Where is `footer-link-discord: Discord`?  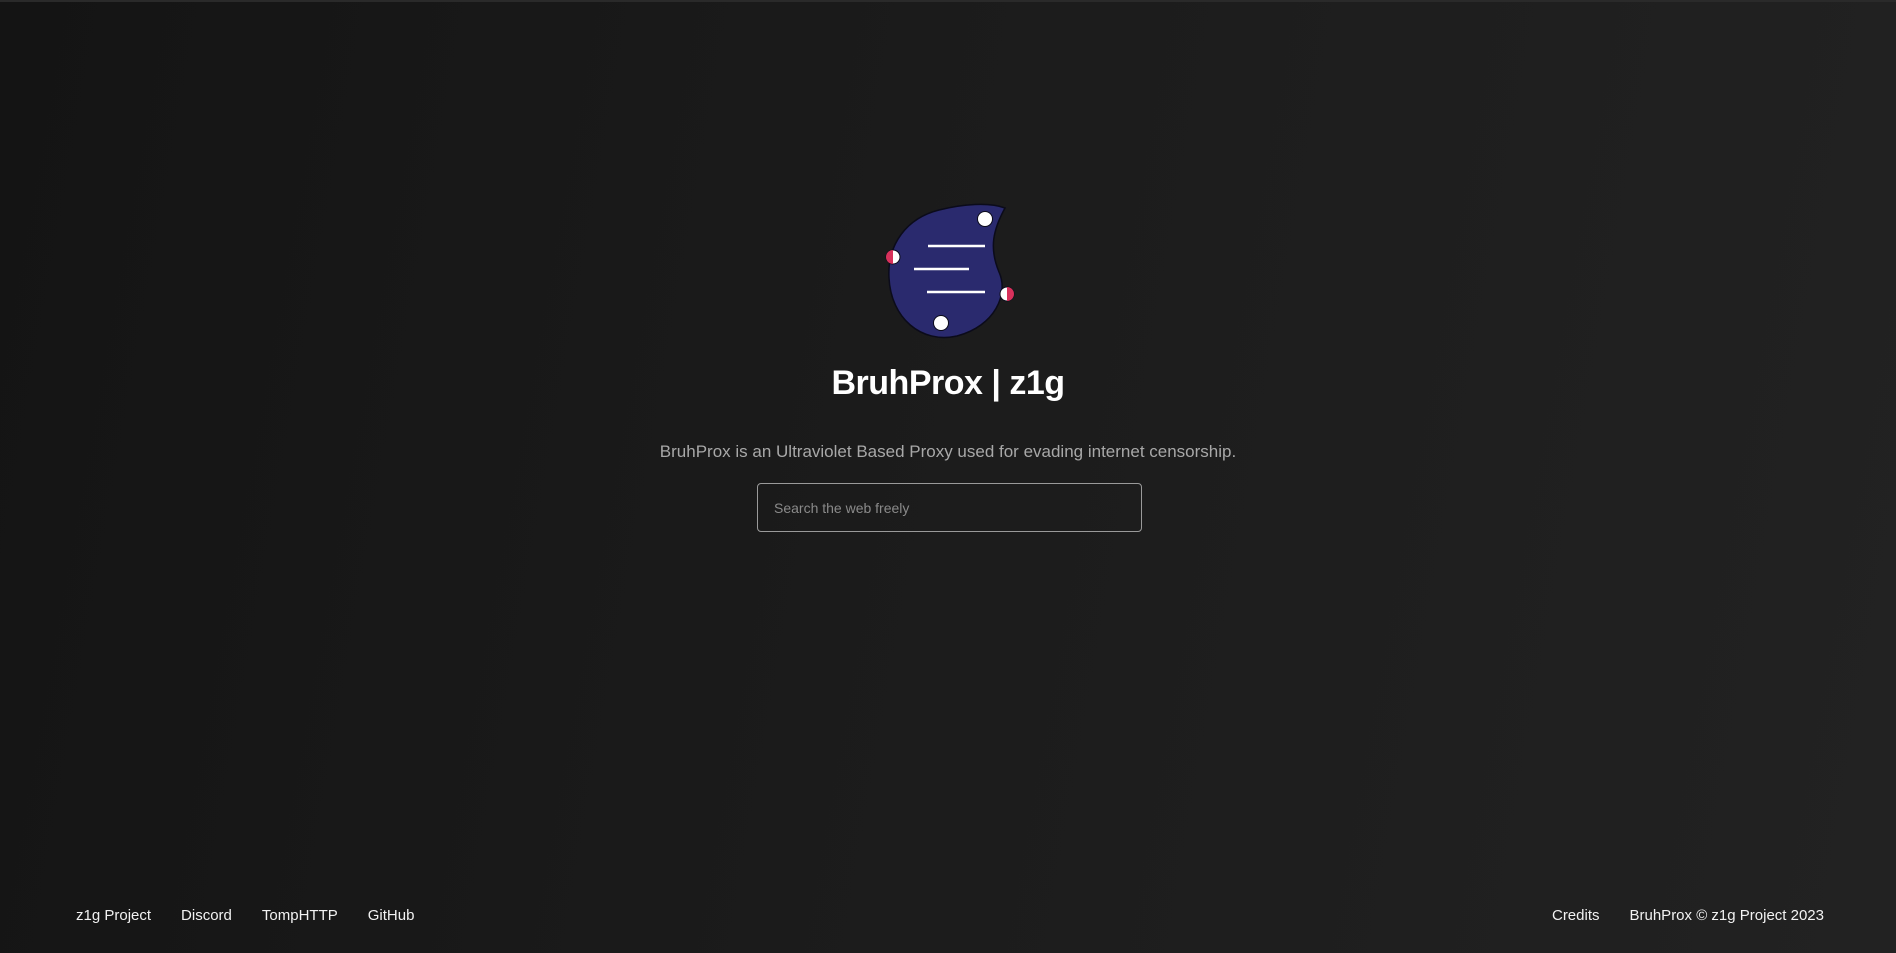 footer-link-discord: Discord is located at coordinates (206, 915).